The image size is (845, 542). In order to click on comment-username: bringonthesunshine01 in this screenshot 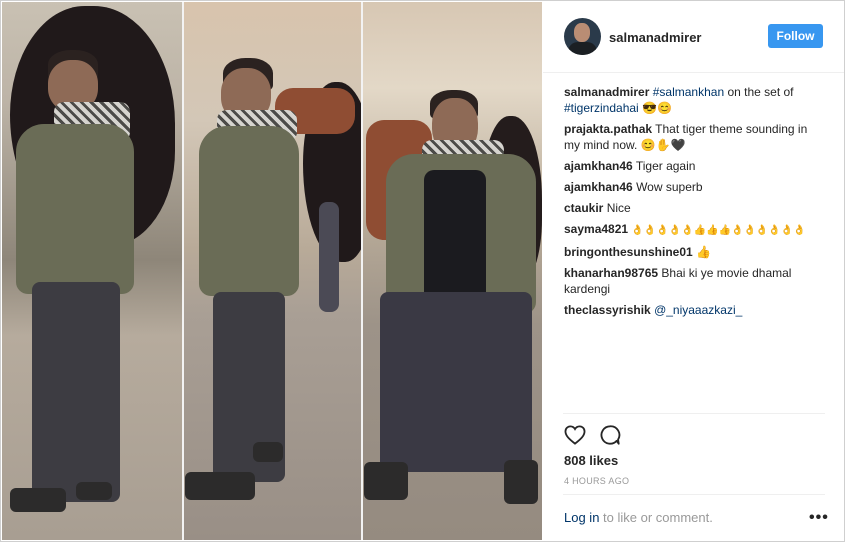, I will do `click(628, 252)`.